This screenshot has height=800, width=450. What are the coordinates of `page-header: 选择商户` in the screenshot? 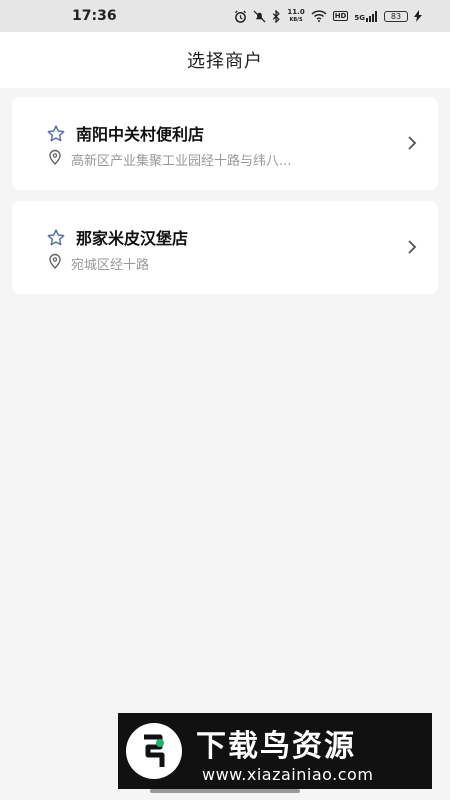 It's located at (225, 60).